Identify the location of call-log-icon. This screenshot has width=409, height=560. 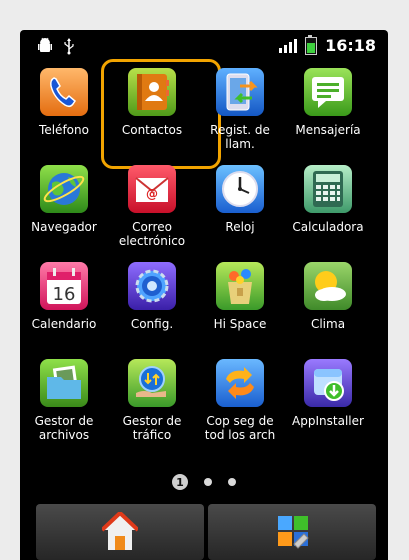
(240, 92).